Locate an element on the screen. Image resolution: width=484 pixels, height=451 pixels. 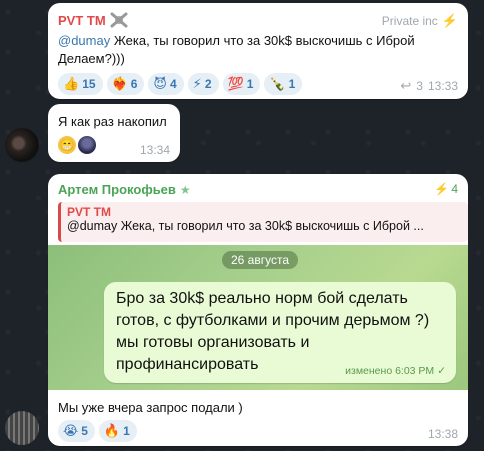
reaction-champagne: 🍾 1 is located at coordinates (283, 84).